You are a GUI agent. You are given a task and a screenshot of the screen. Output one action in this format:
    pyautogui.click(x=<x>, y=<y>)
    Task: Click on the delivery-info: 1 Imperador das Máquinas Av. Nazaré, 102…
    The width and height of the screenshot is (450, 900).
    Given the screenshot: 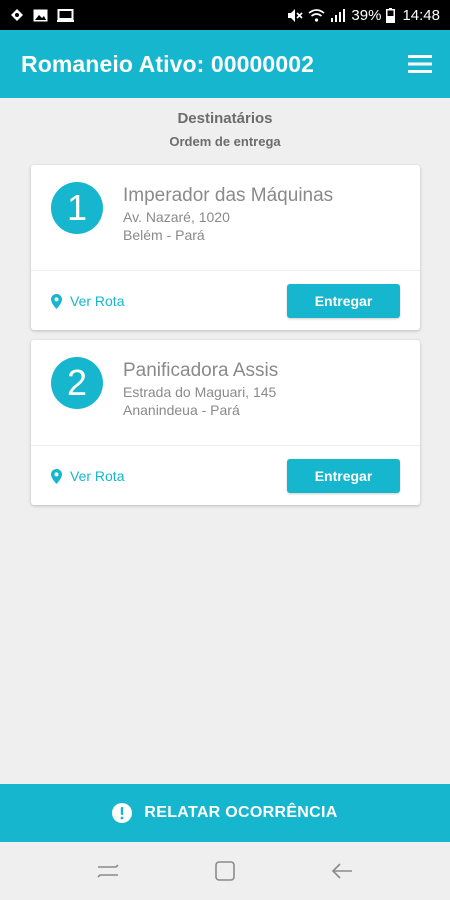 What is the action you would take?
    pyautogui.click(x=225, y=218)
    